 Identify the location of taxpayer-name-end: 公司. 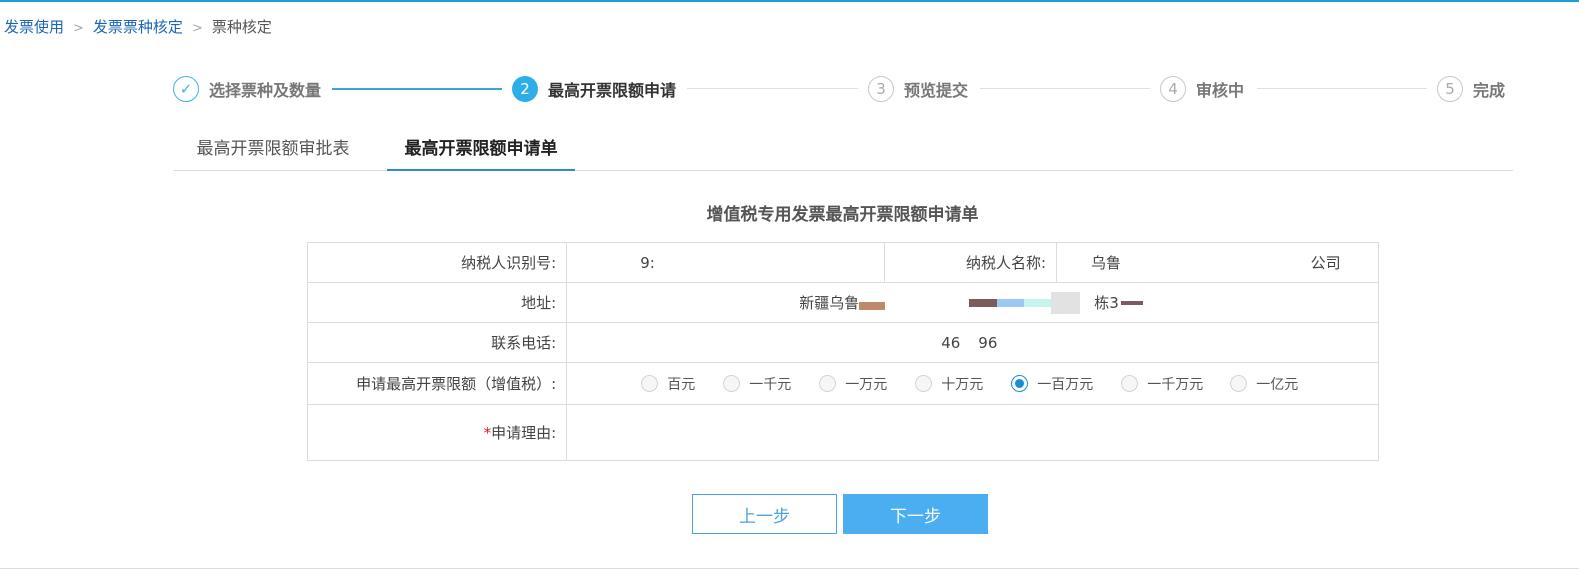
(1325, 263).